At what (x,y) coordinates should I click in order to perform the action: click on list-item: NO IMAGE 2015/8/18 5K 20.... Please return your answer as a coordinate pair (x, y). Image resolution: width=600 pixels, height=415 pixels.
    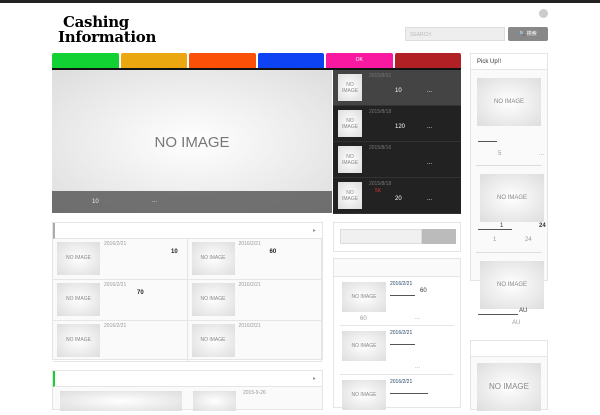
    Looking at the image, I should click on (397, 196).